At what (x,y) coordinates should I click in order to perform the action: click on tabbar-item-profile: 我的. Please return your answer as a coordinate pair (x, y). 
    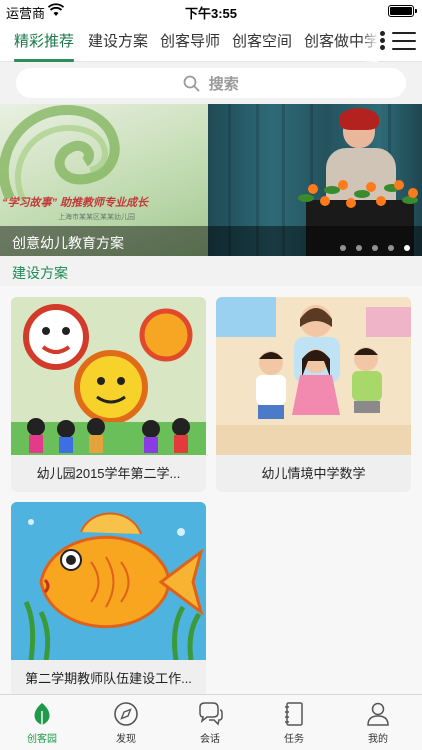
    Looking at the image, I should click on (378, 722).